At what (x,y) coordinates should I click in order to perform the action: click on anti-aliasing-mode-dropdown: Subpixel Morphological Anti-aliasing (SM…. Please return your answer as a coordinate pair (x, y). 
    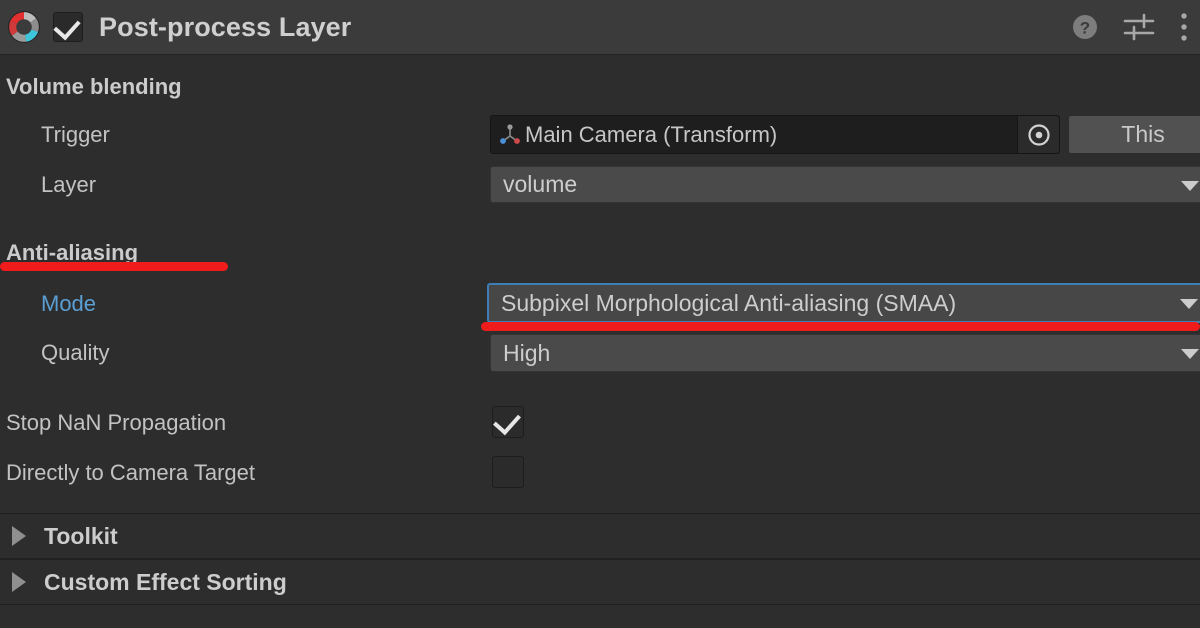
    Looking at the image, I should click on (843, 303).